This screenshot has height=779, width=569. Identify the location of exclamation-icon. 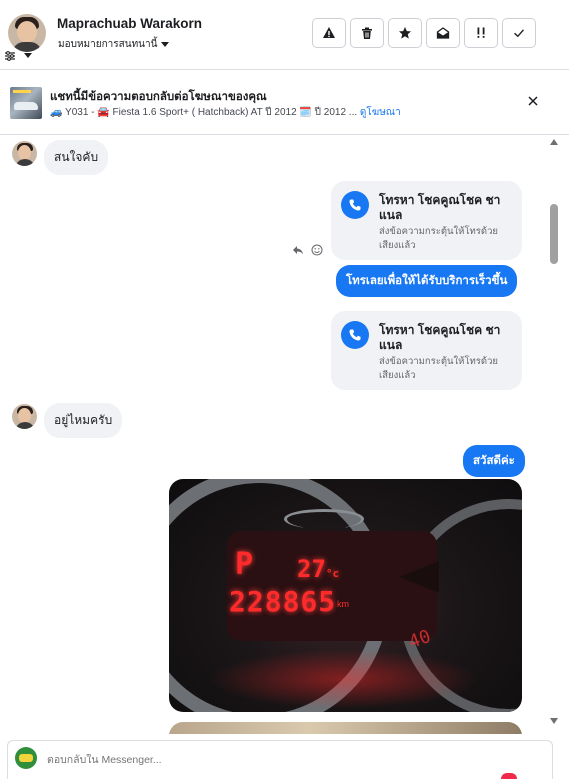
(481, 32).